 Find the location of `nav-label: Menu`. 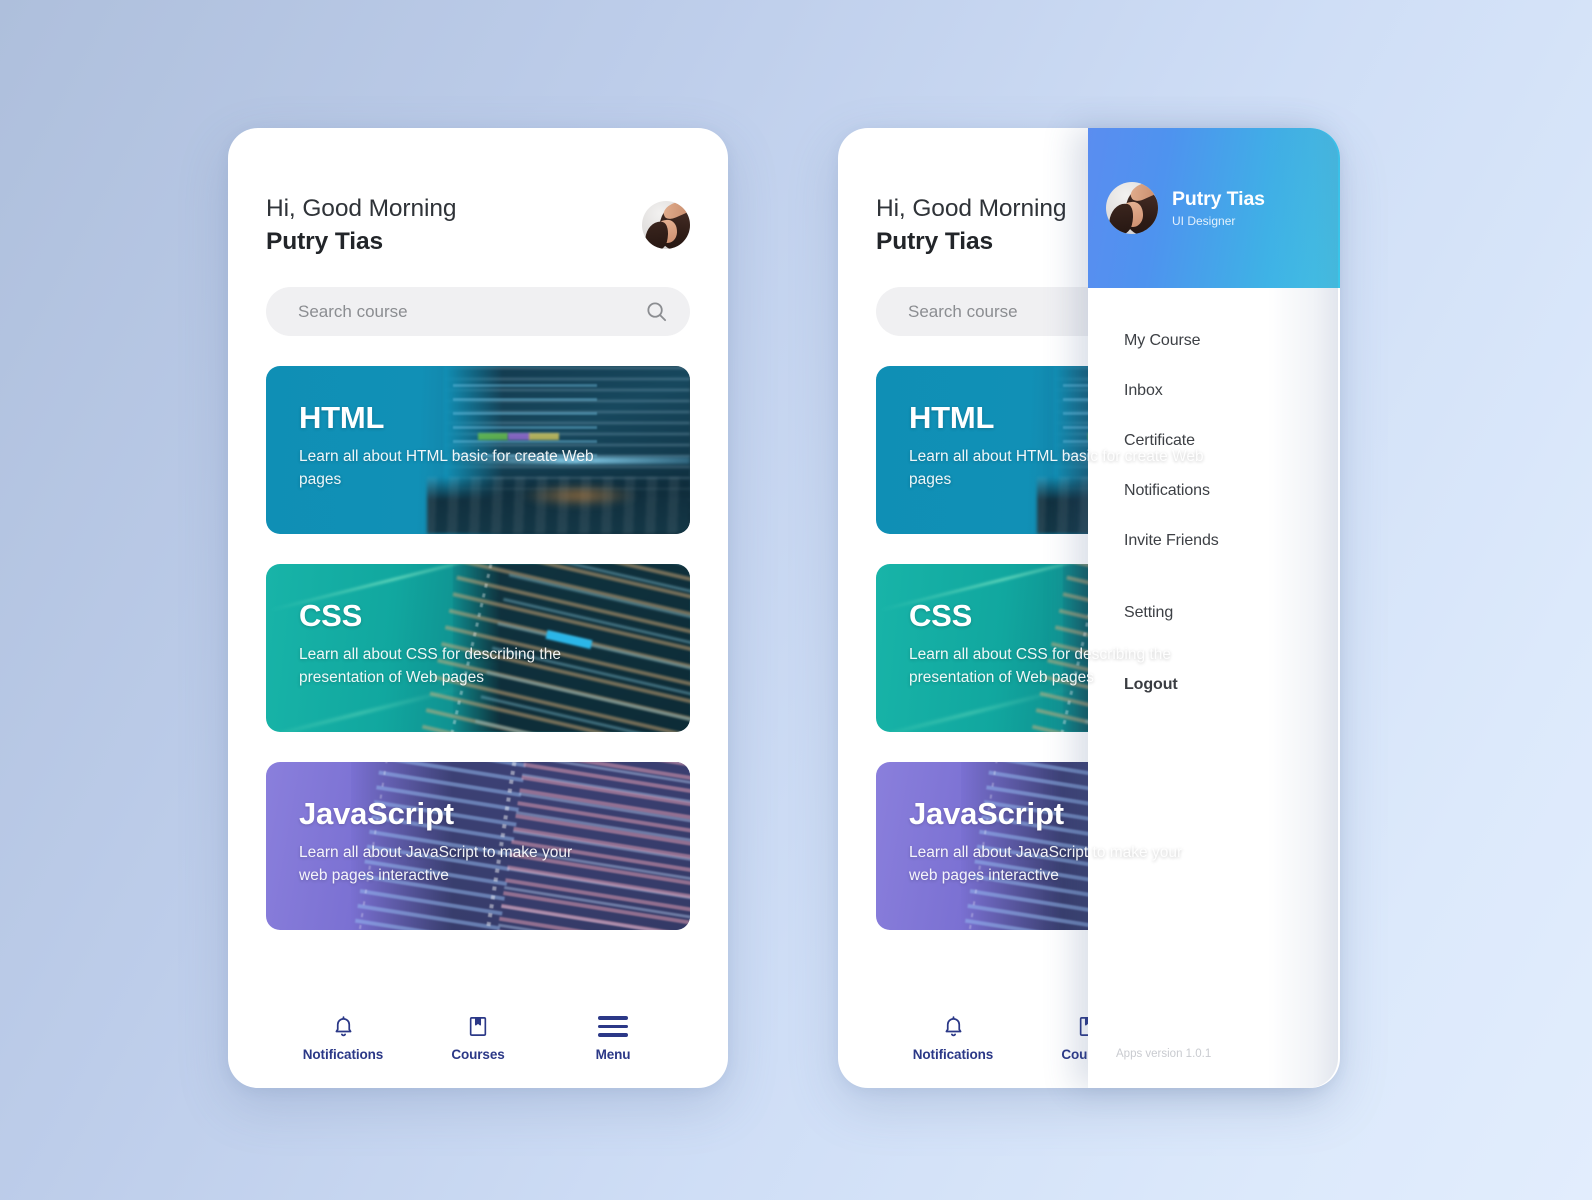

nav-label: Menu is located at coordinates (613, 1054).